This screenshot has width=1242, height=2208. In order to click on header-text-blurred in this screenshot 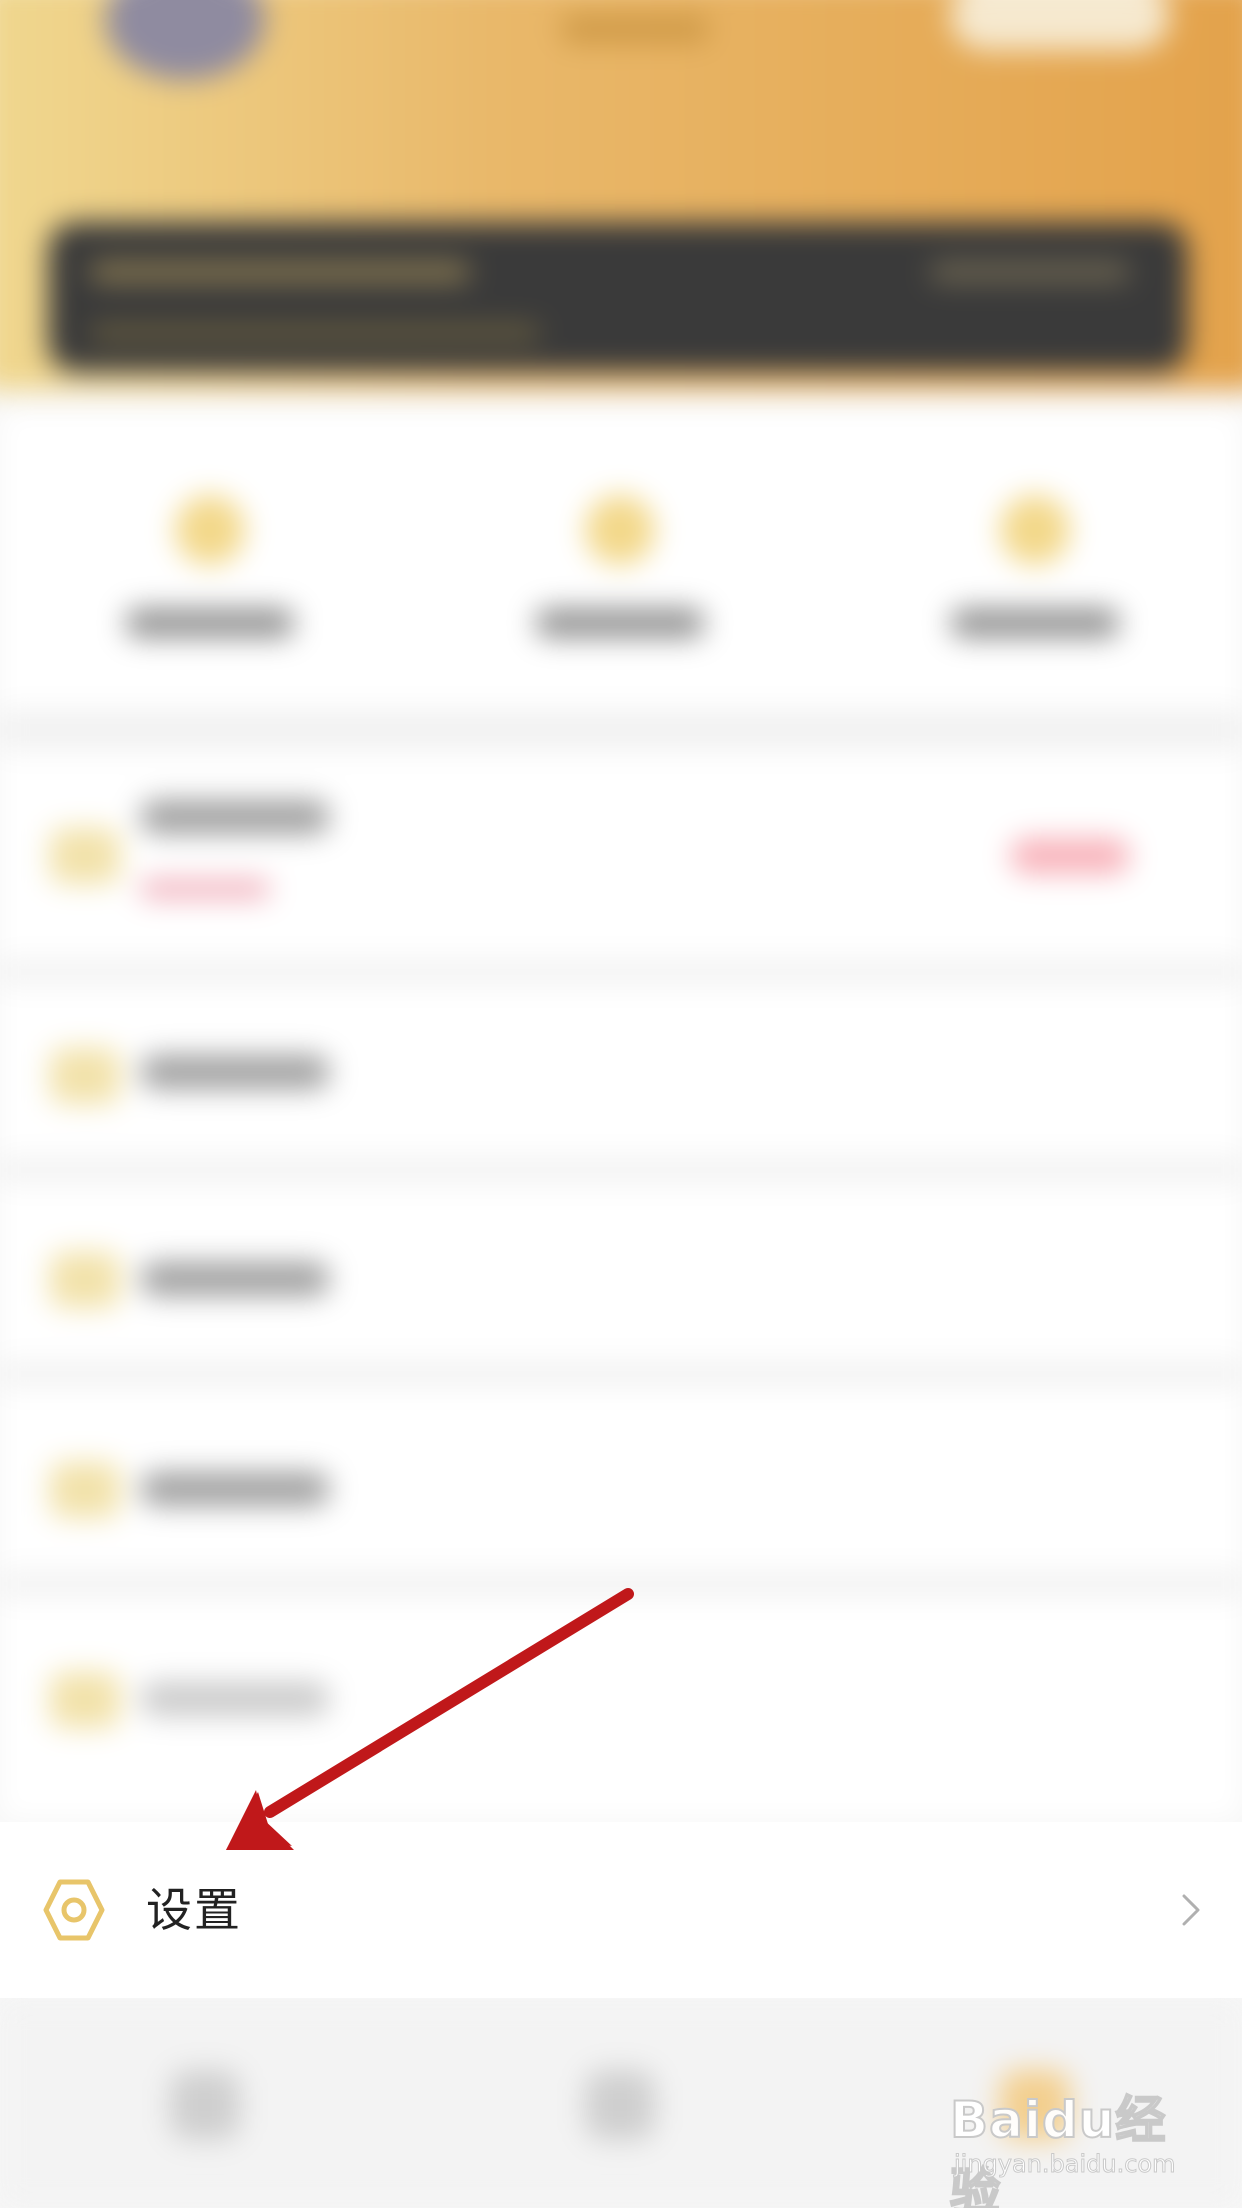, I will do `click(635, 29)`.